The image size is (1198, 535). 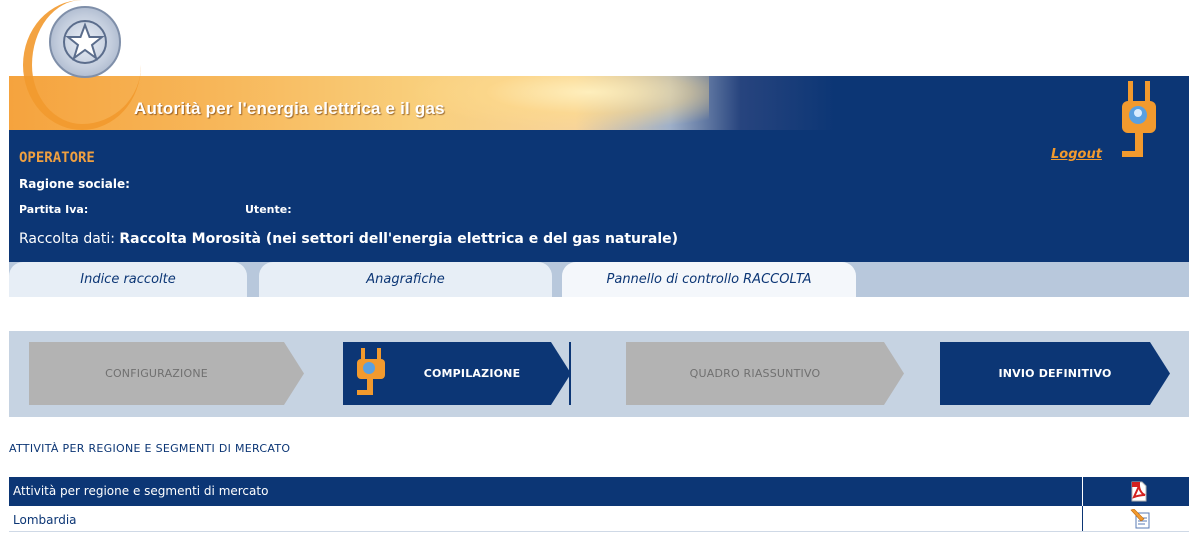 What do you see at coordinates (85, 42) in the screenshot?
I see `republic-emblem-icon` at bounding box center [85, 42].